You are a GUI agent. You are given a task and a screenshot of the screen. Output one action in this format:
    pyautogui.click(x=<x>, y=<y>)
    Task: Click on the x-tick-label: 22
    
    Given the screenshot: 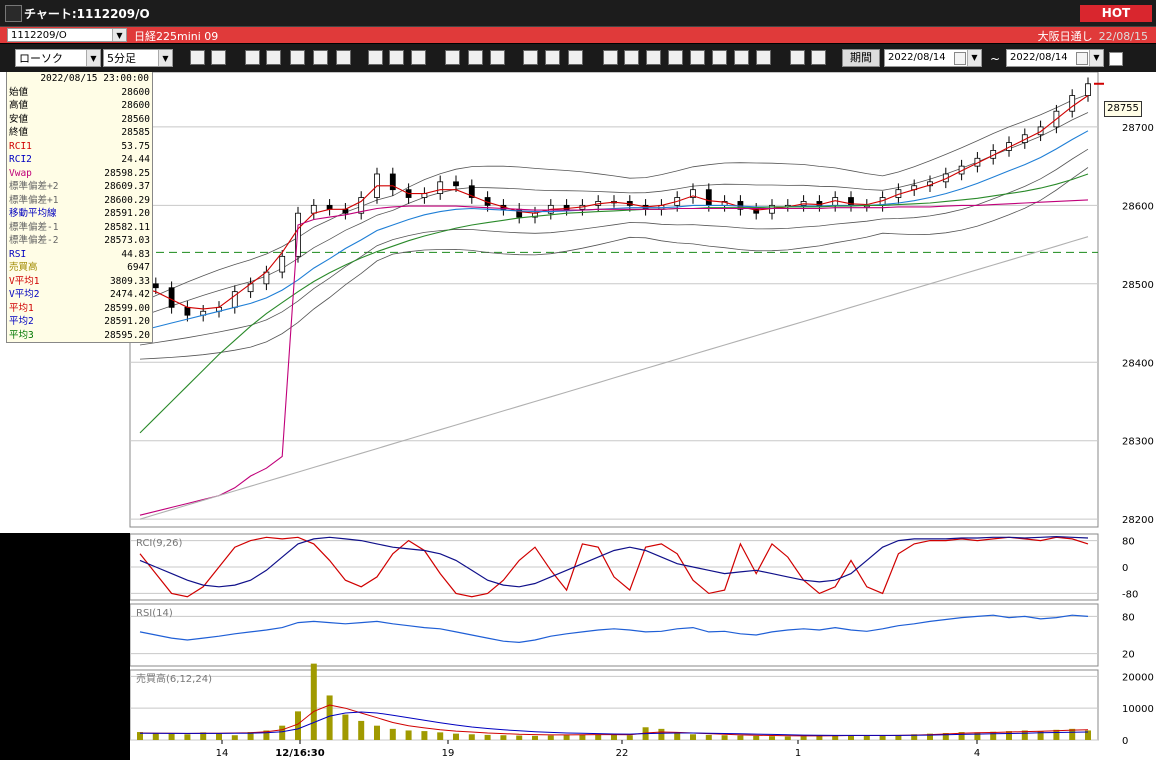 What is the action you would take?
    pyautogui.click(x=622, y=753)
    